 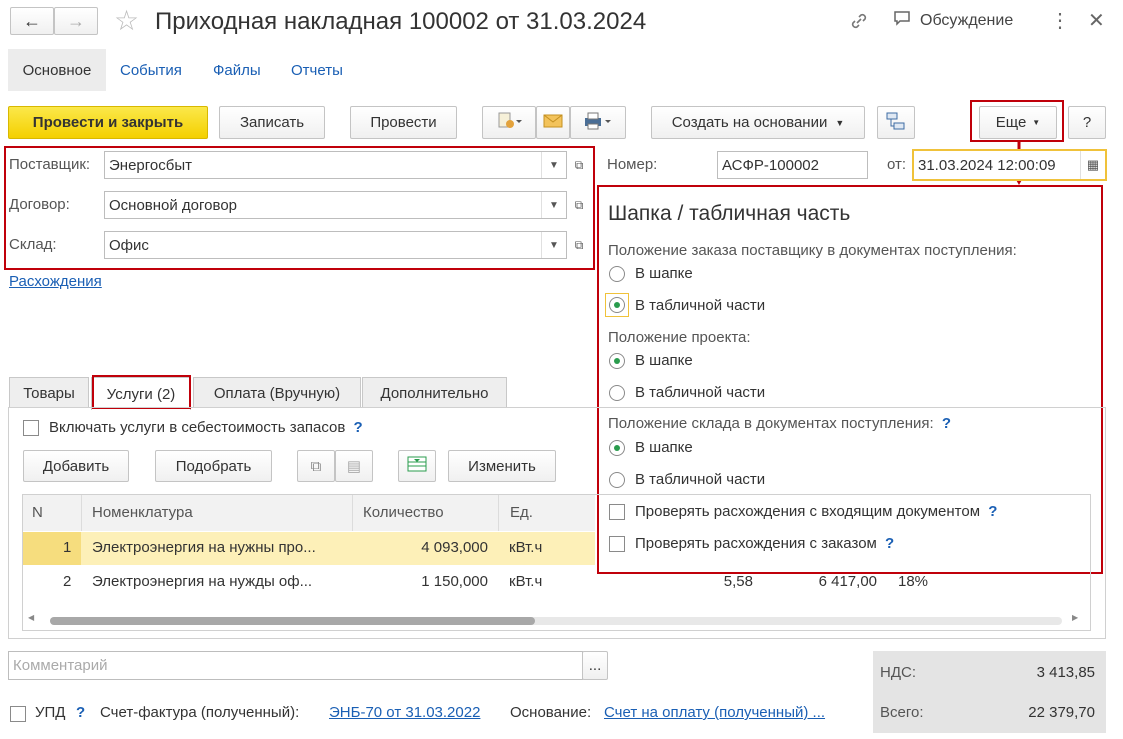 I want to click on number-label: Номер:, so click(x=632, y=164).